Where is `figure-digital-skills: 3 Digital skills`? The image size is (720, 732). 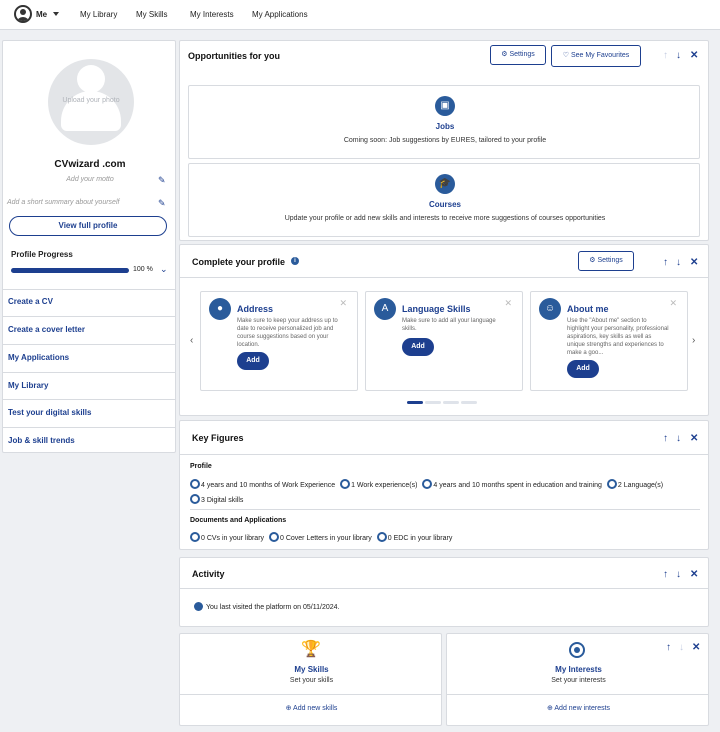 figure-digital-skills: 3 Digital skills is located at coordinates (222, 500).